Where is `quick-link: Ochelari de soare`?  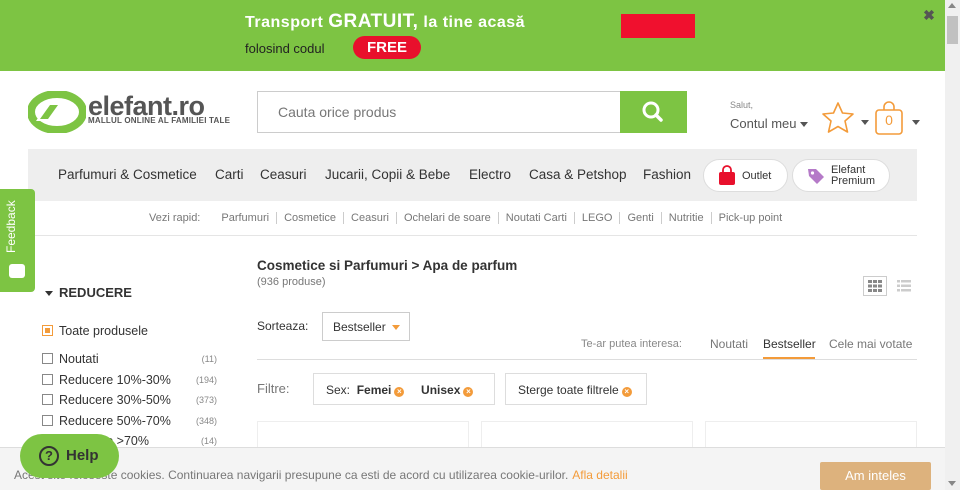 quick-link: Ochelari de soare is located at coordinates (447, 218).